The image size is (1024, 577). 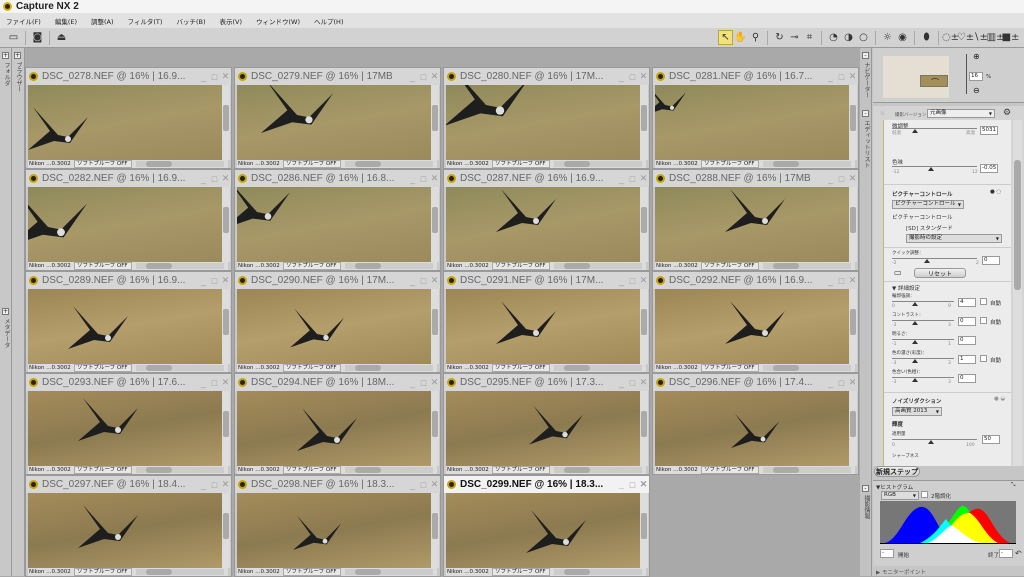 What do you see at coordinates (794, 37) in the screenshot?
I see `straighten-icon: ⊸` at bounding box center [794, 37].